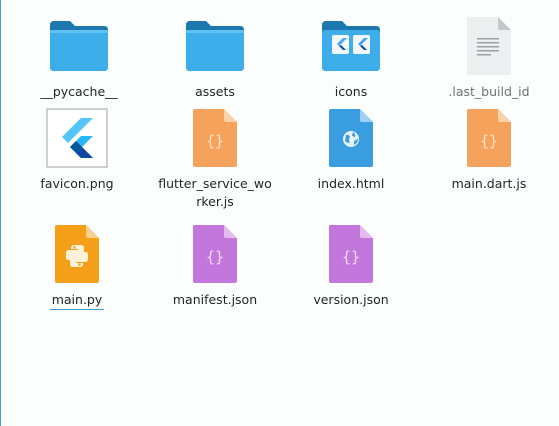 The width and height of the screenshot is (559, 426). I want to click on flutter-folder-icon, so click(351, 46).